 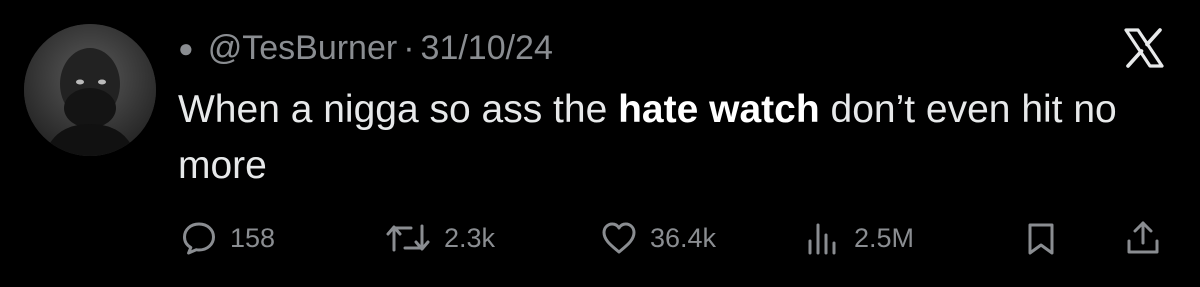 I want to click on action-bar: 158 2.3k 36.4k 2.5M, so click(x=675, y=238).